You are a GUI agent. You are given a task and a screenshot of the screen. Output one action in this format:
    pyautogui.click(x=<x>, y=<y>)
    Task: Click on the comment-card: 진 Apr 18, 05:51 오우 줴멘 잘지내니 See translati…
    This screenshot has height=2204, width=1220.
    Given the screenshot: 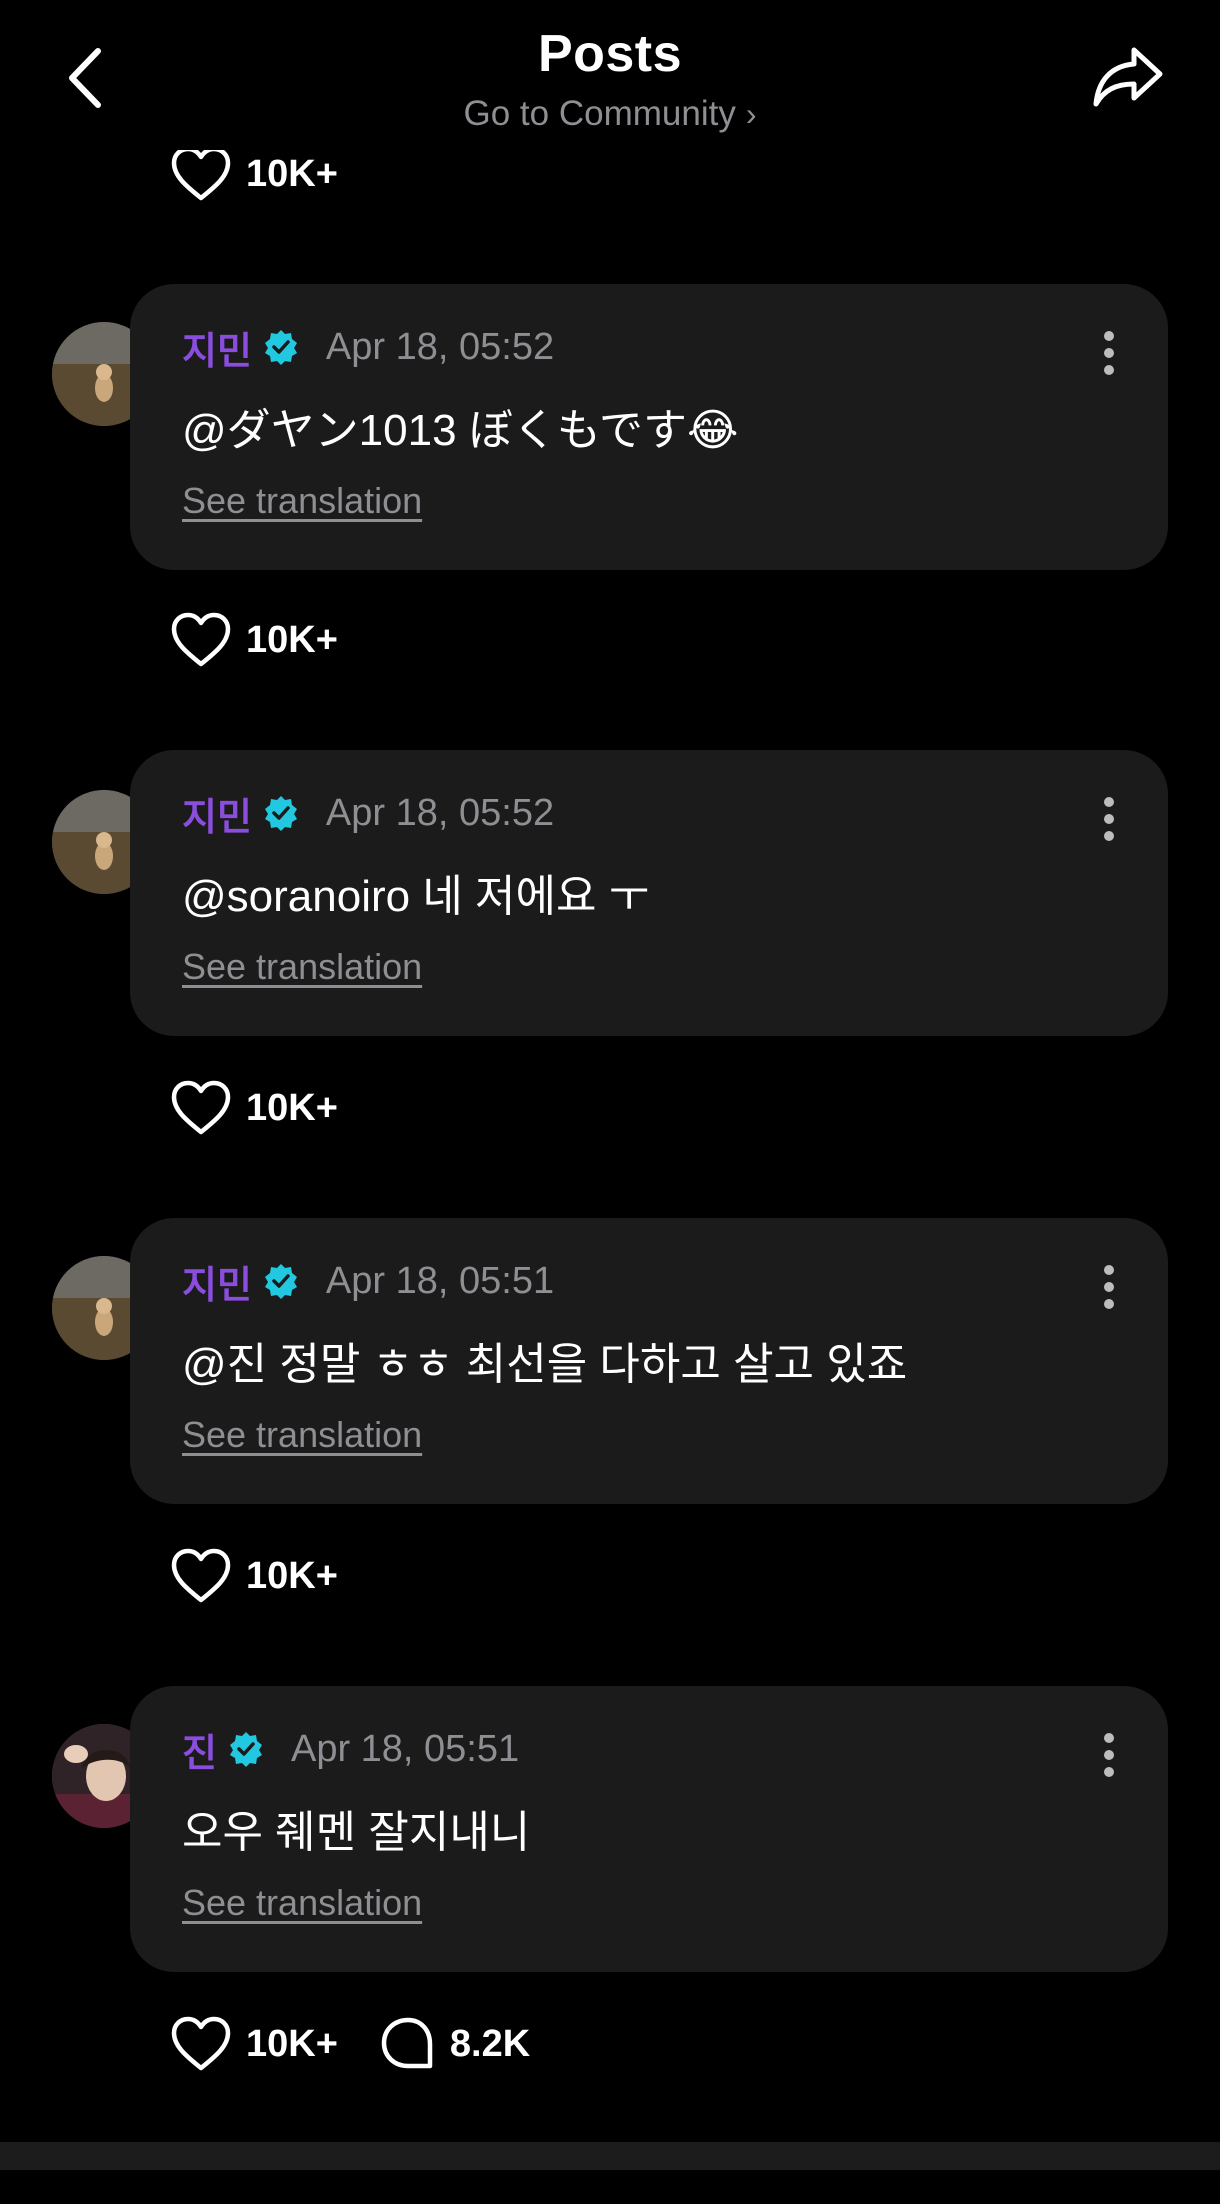 What is the action you would take?
    pyautogui.click(x=649, y=1829)
    